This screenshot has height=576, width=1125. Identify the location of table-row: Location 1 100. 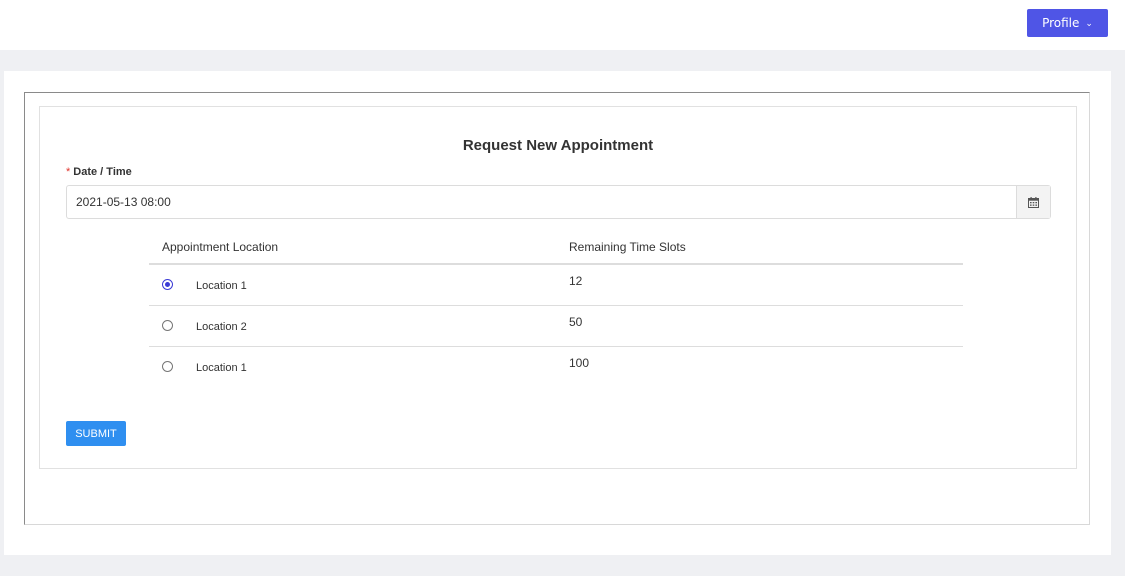
(556, 366).